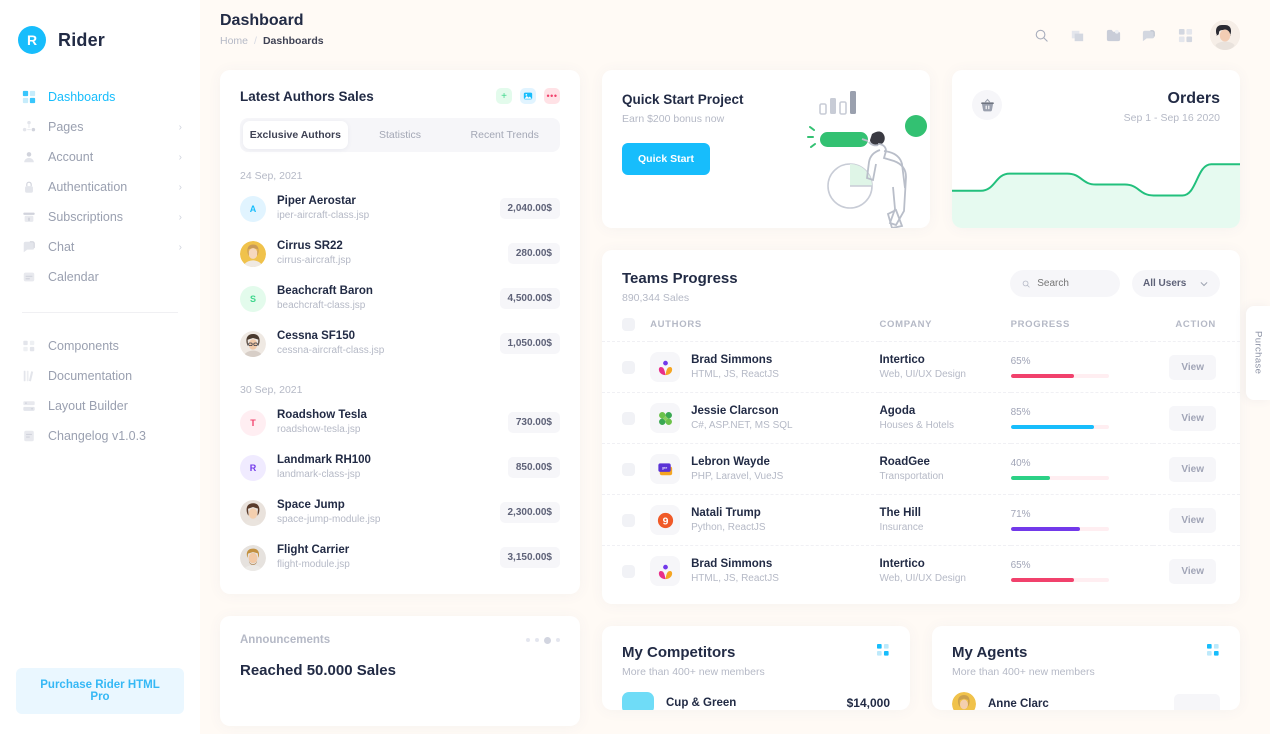 The height and width of the screenshot is (734, 1270). What do you see at coordinates (1149, 35) in the screenshot?
I see `chat-bubble-icon` at bounding box center [1149, 35].